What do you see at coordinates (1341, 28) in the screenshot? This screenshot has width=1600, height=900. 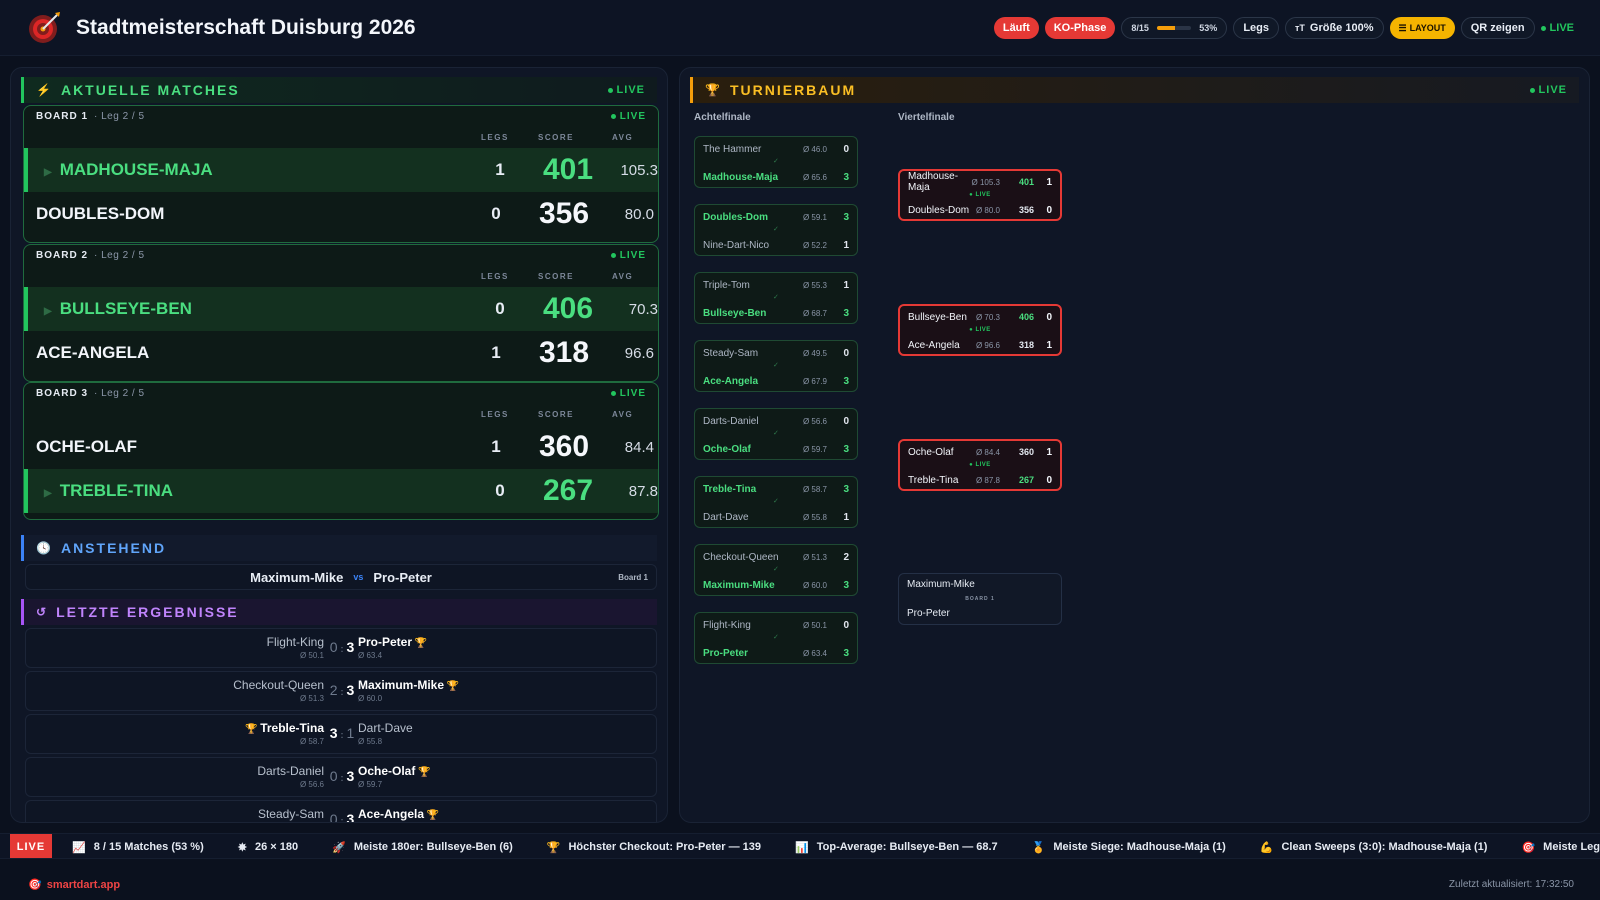 I see `size-label: Größe 100%` at bounding box center [1341, 28].